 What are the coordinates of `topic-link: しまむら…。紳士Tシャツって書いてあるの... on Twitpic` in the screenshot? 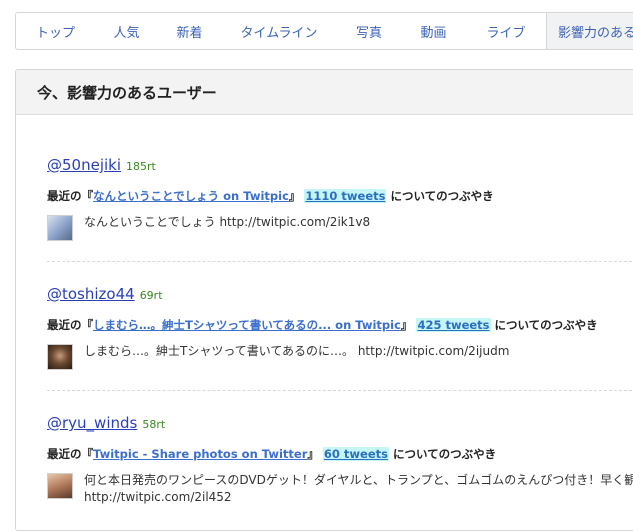 It's located at (247, 325).